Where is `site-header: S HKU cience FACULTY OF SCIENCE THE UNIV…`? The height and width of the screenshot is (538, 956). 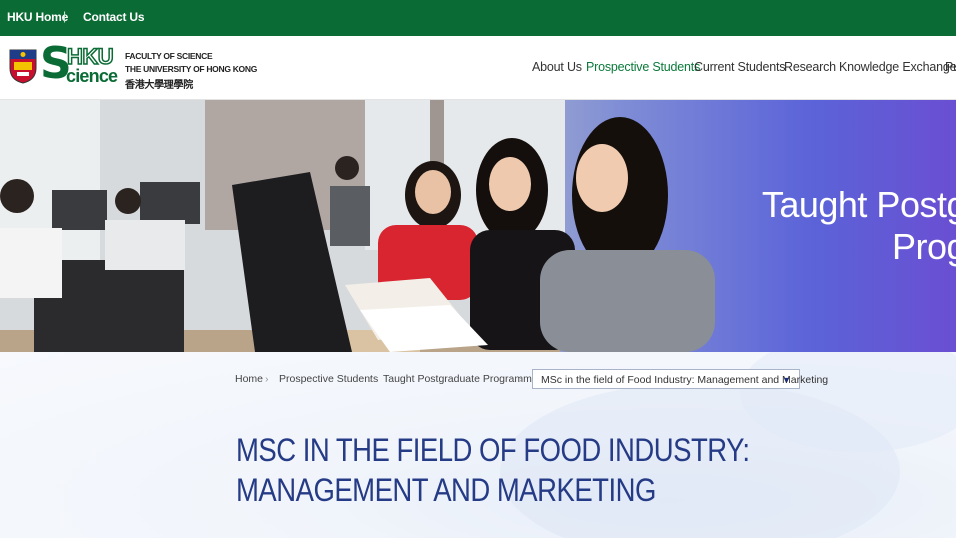 site-header: S HKU cience FACULTY OF SCIENCE THE UNIV… is located at coordinates (478, 68).